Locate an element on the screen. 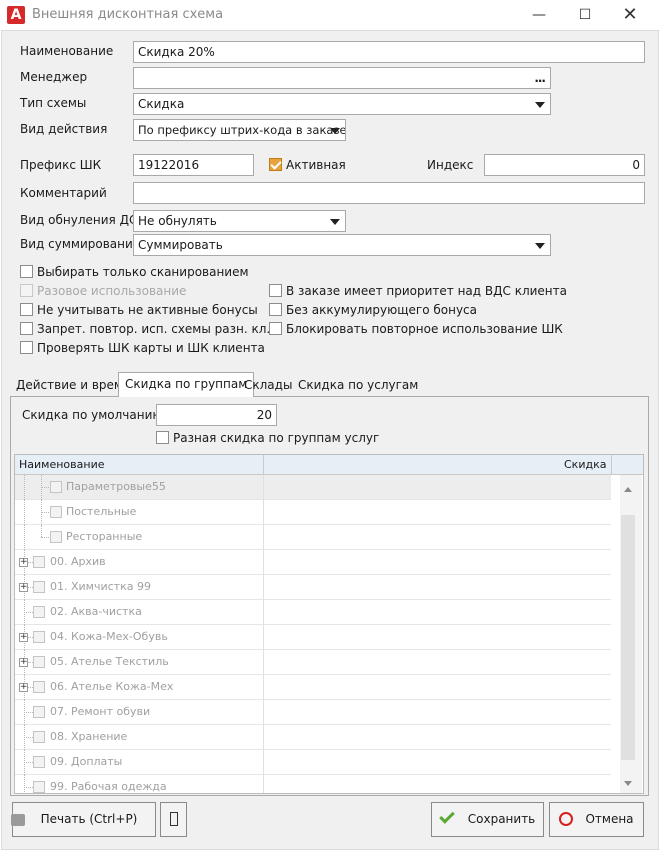 The image size is (660, 850). table-row: Постельные is located at coordinates (313, 512).